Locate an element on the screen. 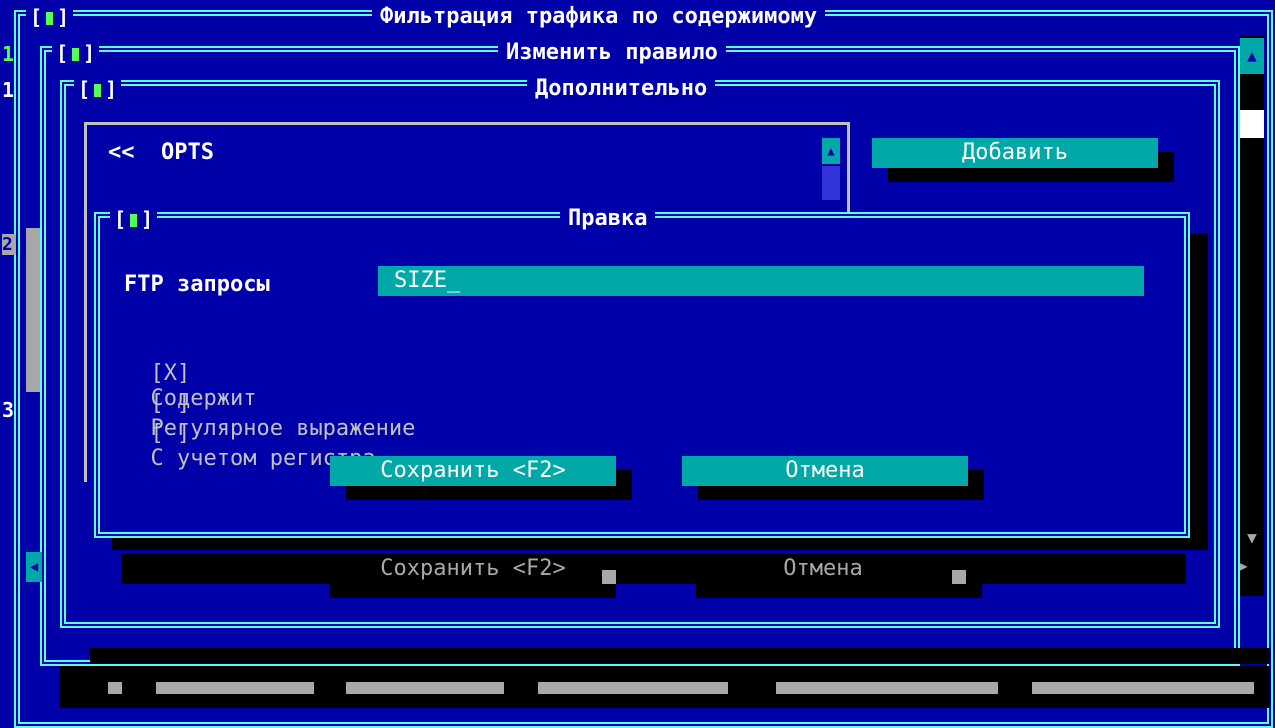 The height and width of the screenshot is (728, 1275). checkbox-case-mark: [ ] is located at coordinates (170, 433).